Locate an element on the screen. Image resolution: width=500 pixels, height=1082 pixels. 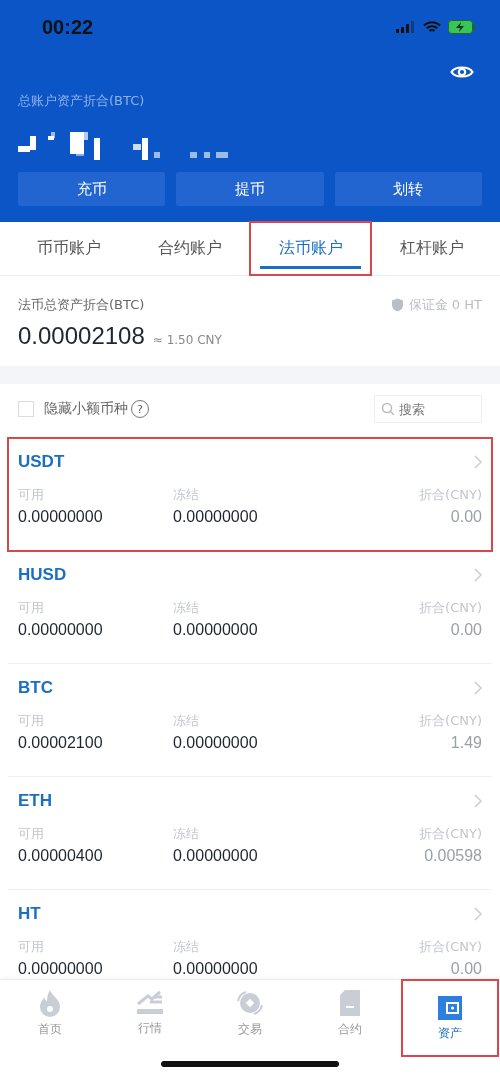
coin-card: ETH 可用 冻结 折合(CNY) 0.00000400 0.00000000 0.00598 is located at coordinates (250, 833).